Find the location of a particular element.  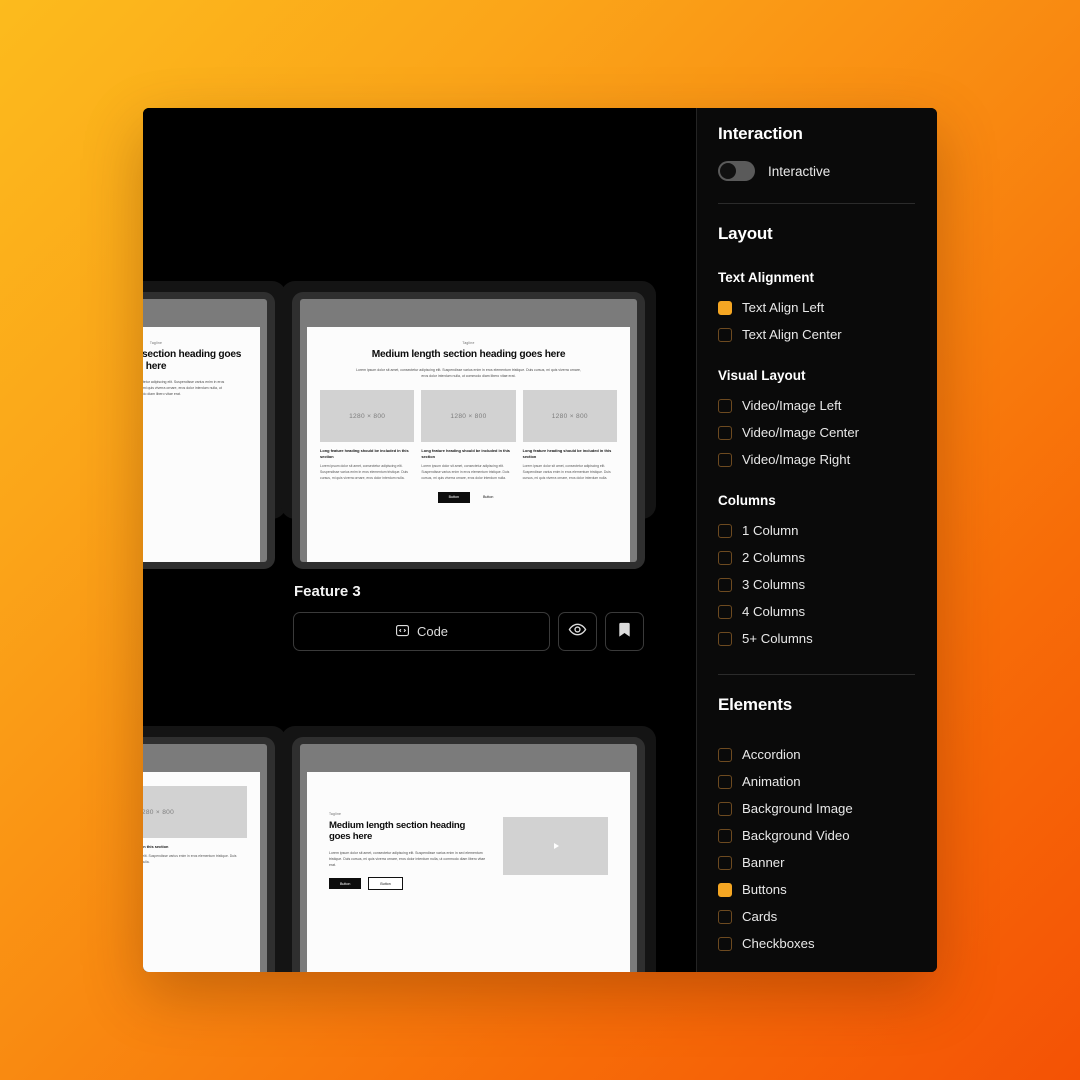

option-accordion: Accordion is located at coordinates (816, 754).